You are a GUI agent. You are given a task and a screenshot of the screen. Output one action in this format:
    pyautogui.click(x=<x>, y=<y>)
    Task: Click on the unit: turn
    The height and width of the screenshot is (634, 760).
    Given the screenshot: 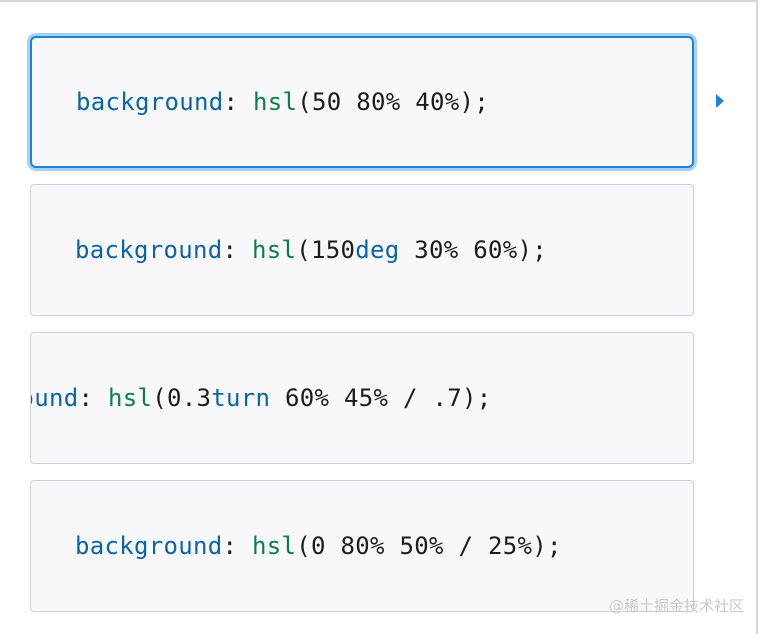 What is the action you would take?
    pyautogui.click(x=241, y=398)
    